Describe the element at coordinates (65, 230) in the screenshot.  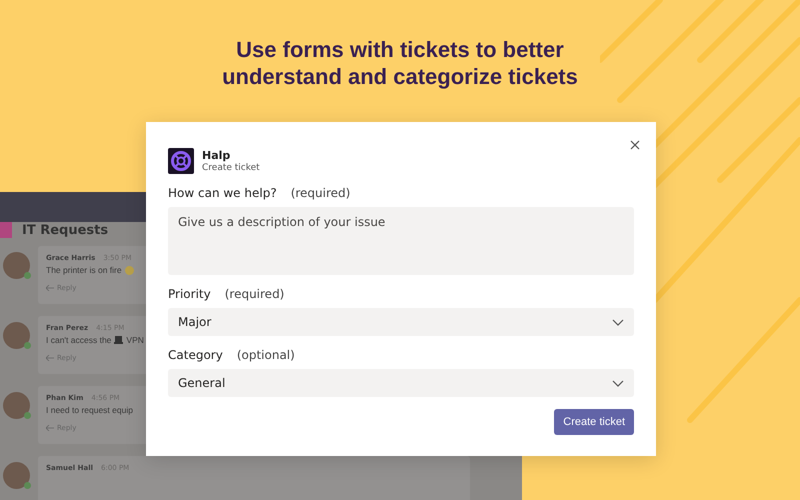
I see `channel-title: IT Requests` at that location.